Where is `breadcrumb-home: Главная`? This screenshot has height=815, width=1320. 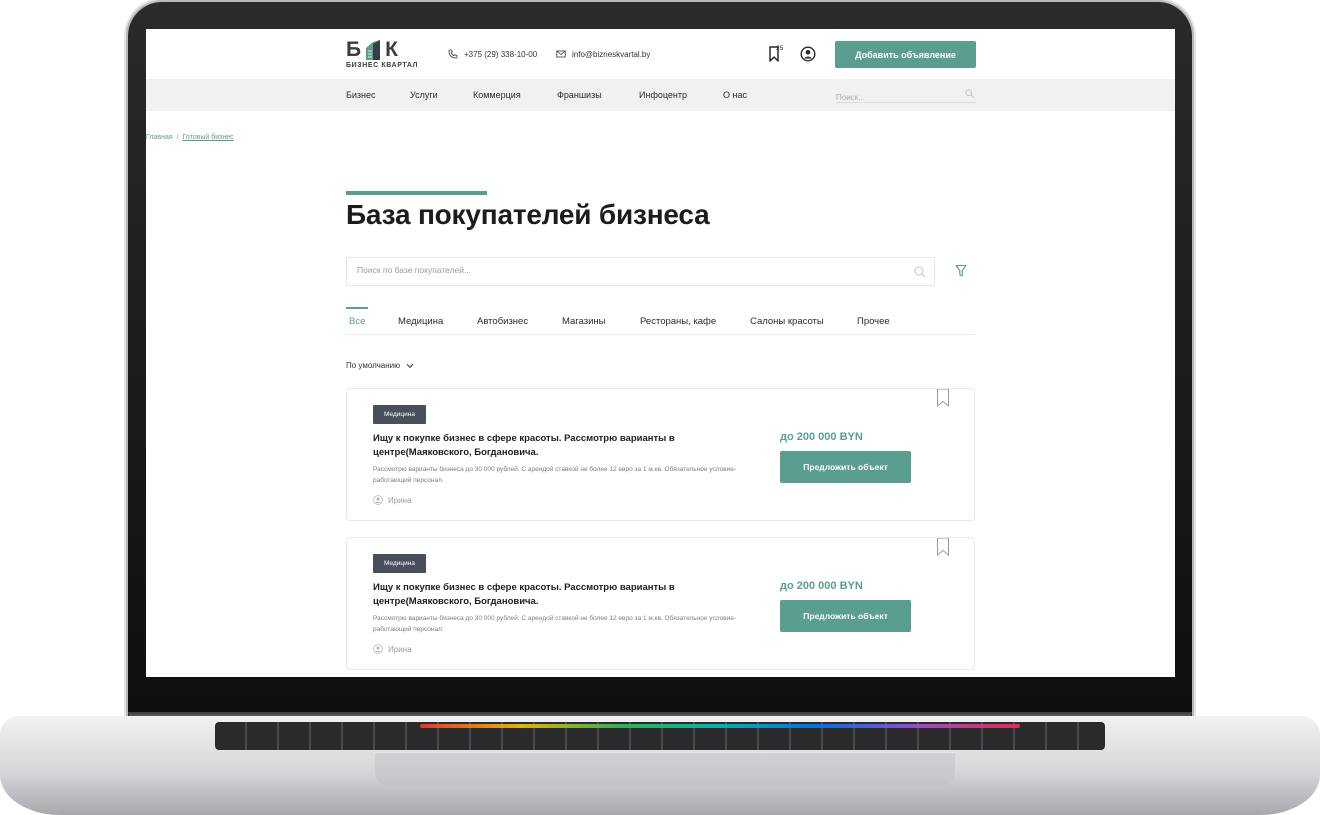
breadcrumb-home: Главная is located at coordinates (159, 137).